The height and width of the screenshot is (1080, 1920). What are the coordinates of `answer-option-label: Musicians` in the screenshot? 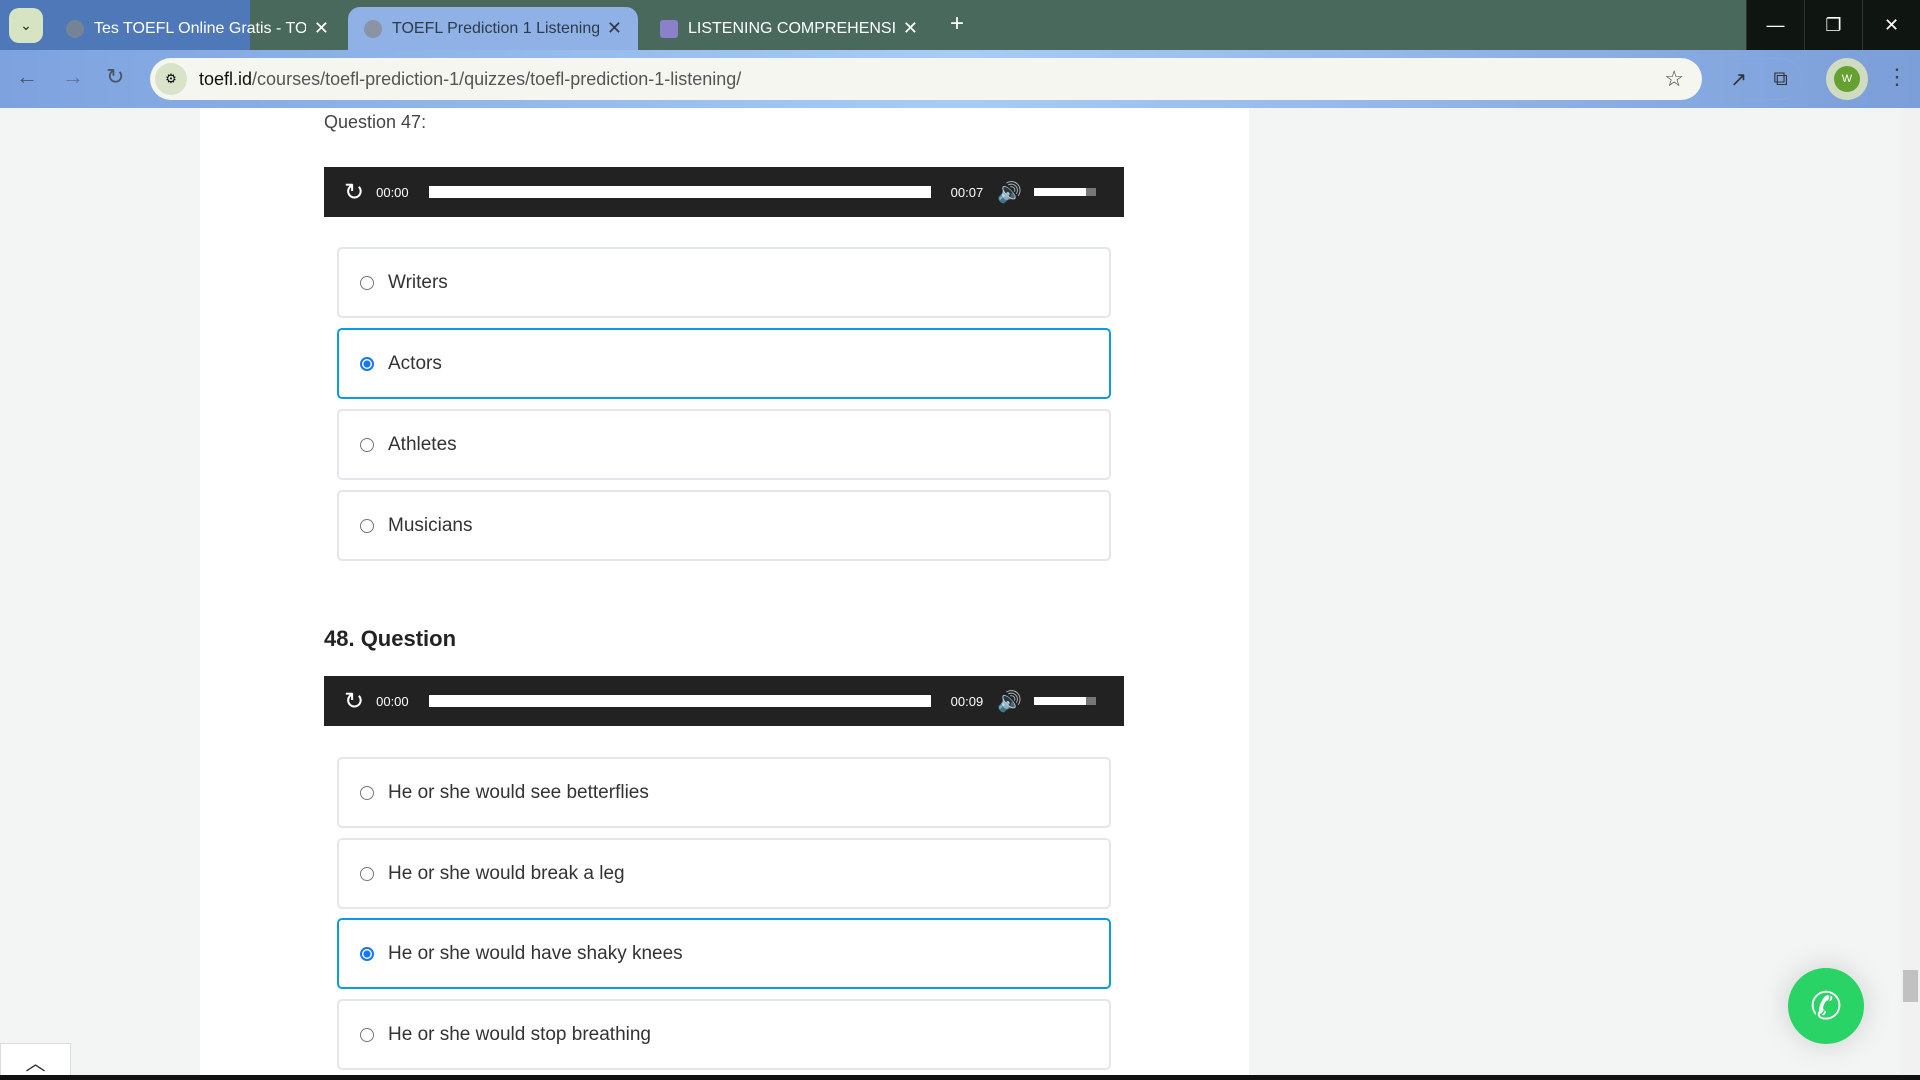 It's located at (430, 525).